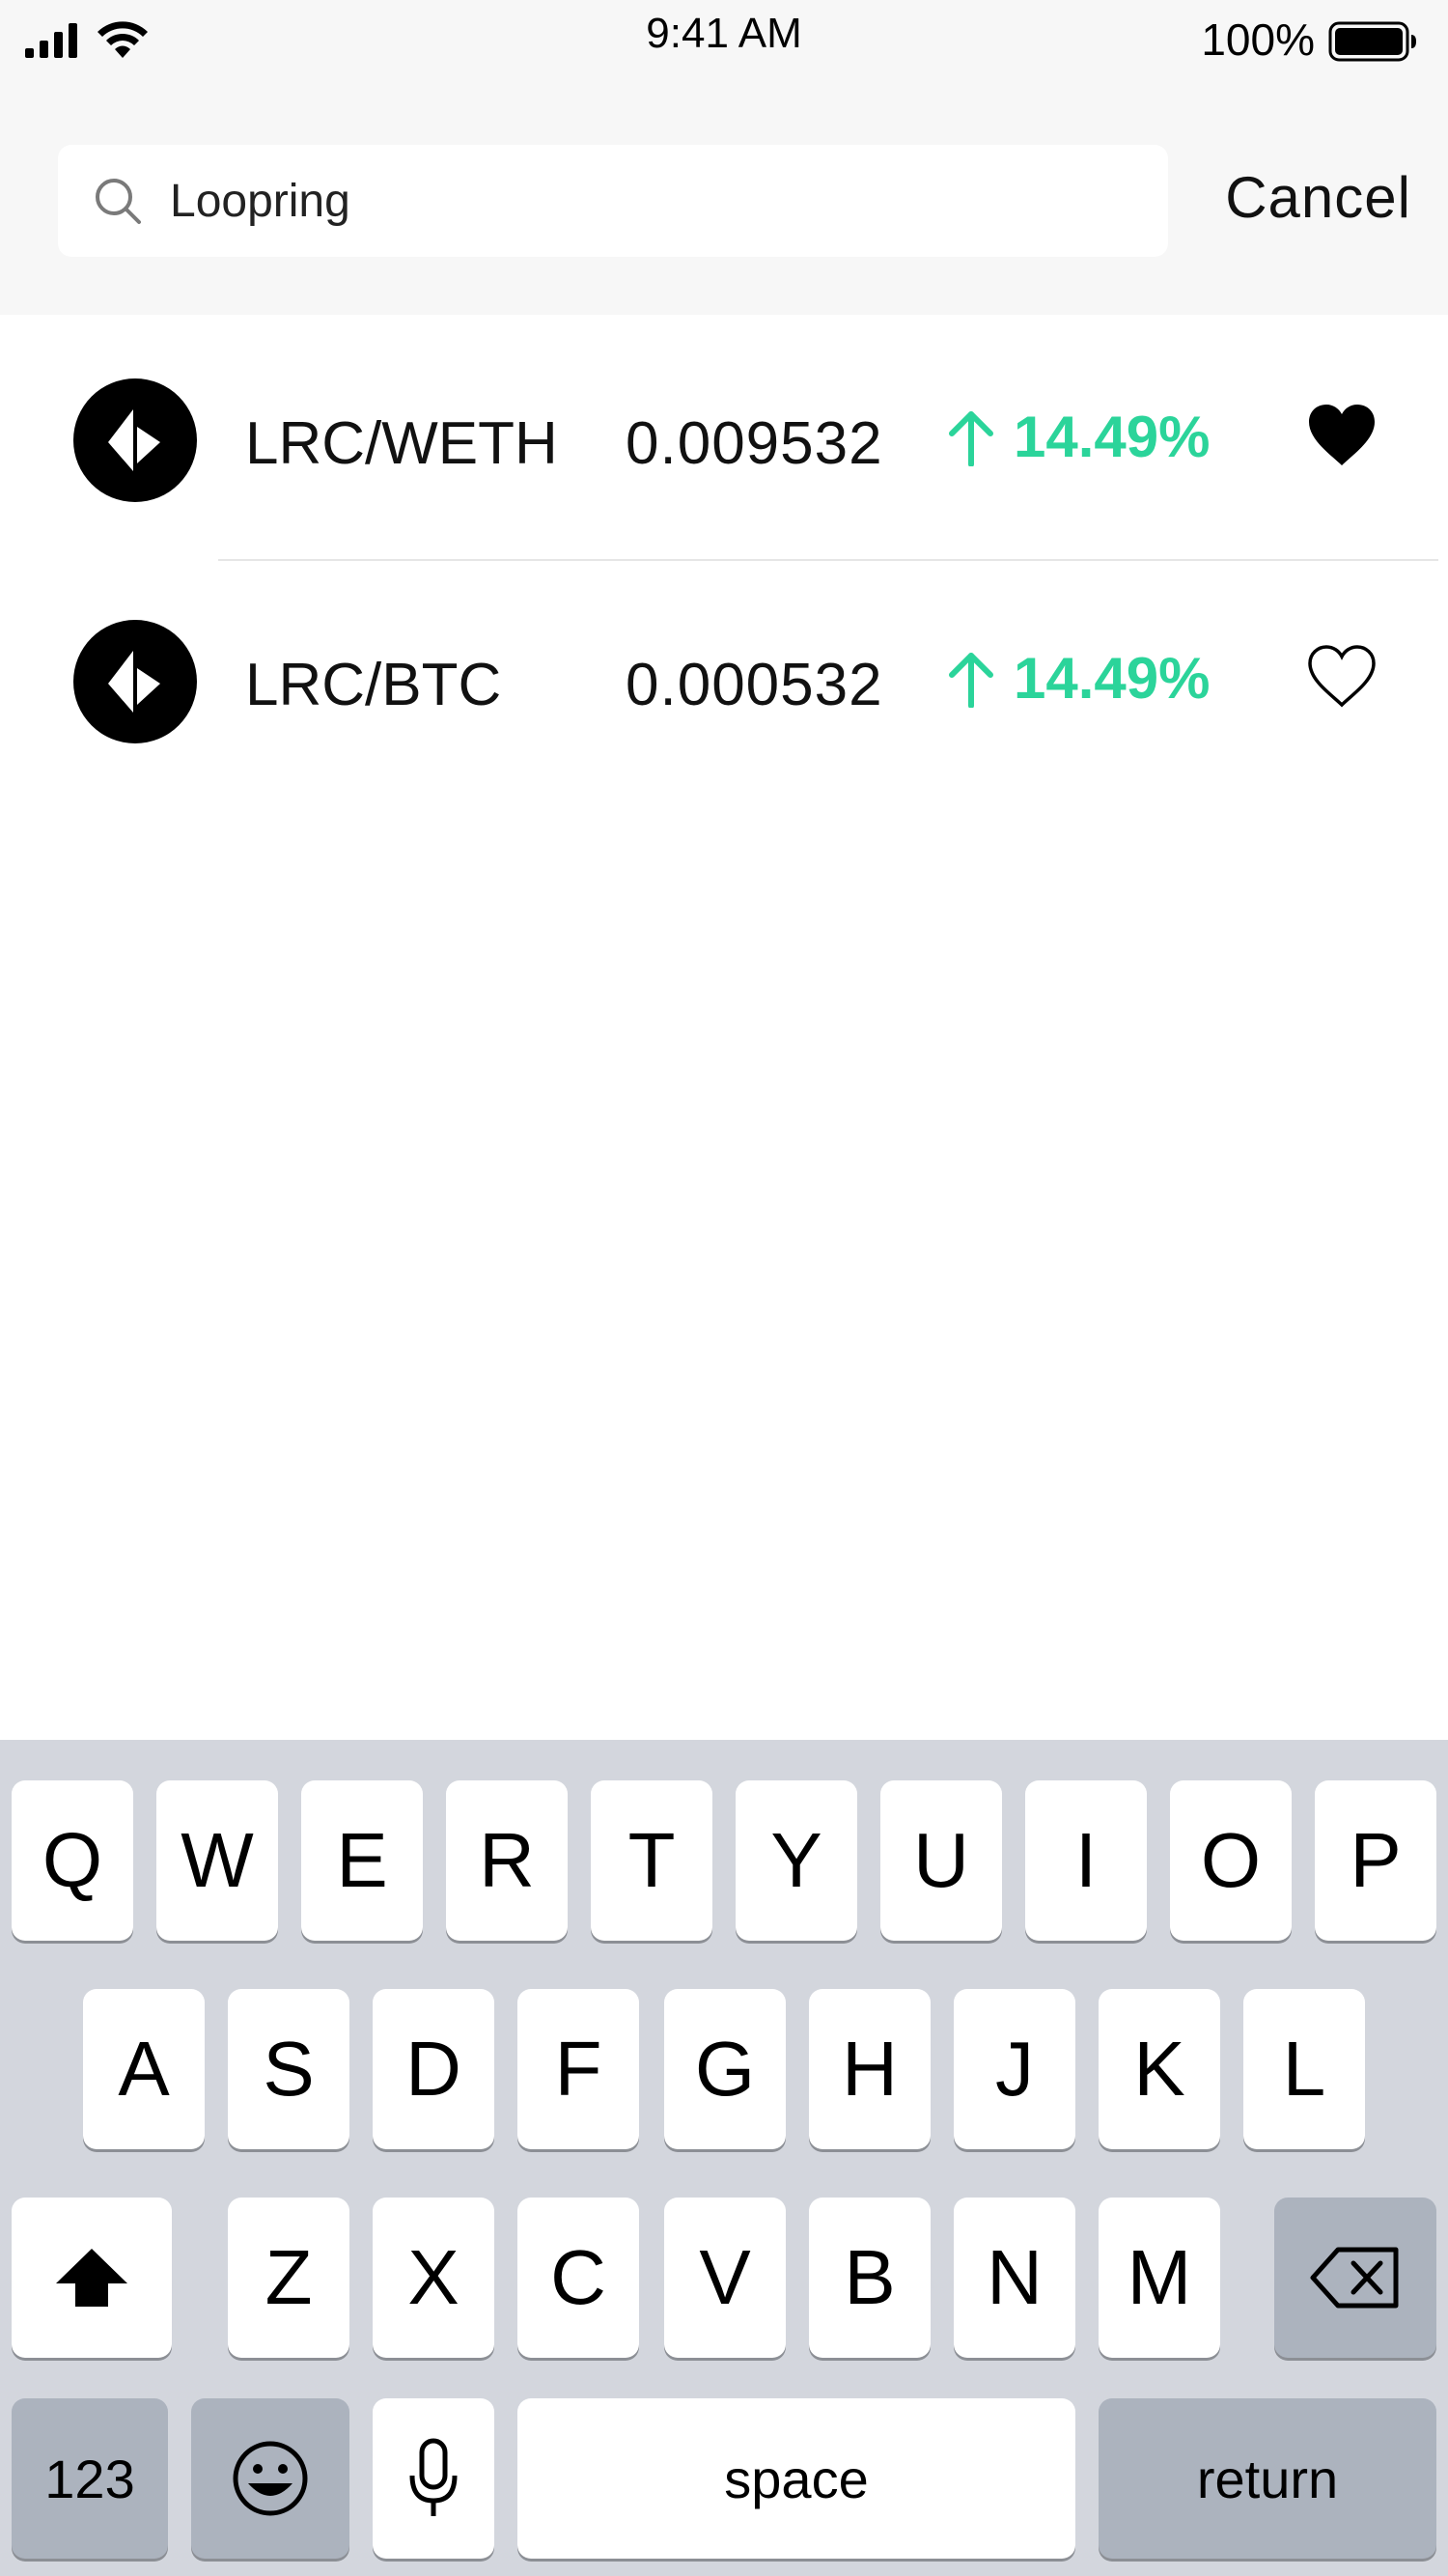 The width and height of the screenshot is (1448, 2576). I want to click on key-t: T, so click(652, 1861).